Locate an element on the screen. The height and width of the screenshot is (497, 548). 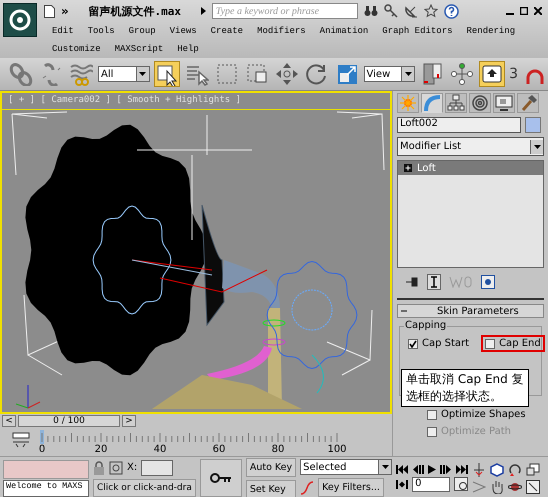
timeline-tick-label: 60 is located at coordinates (219, 449).